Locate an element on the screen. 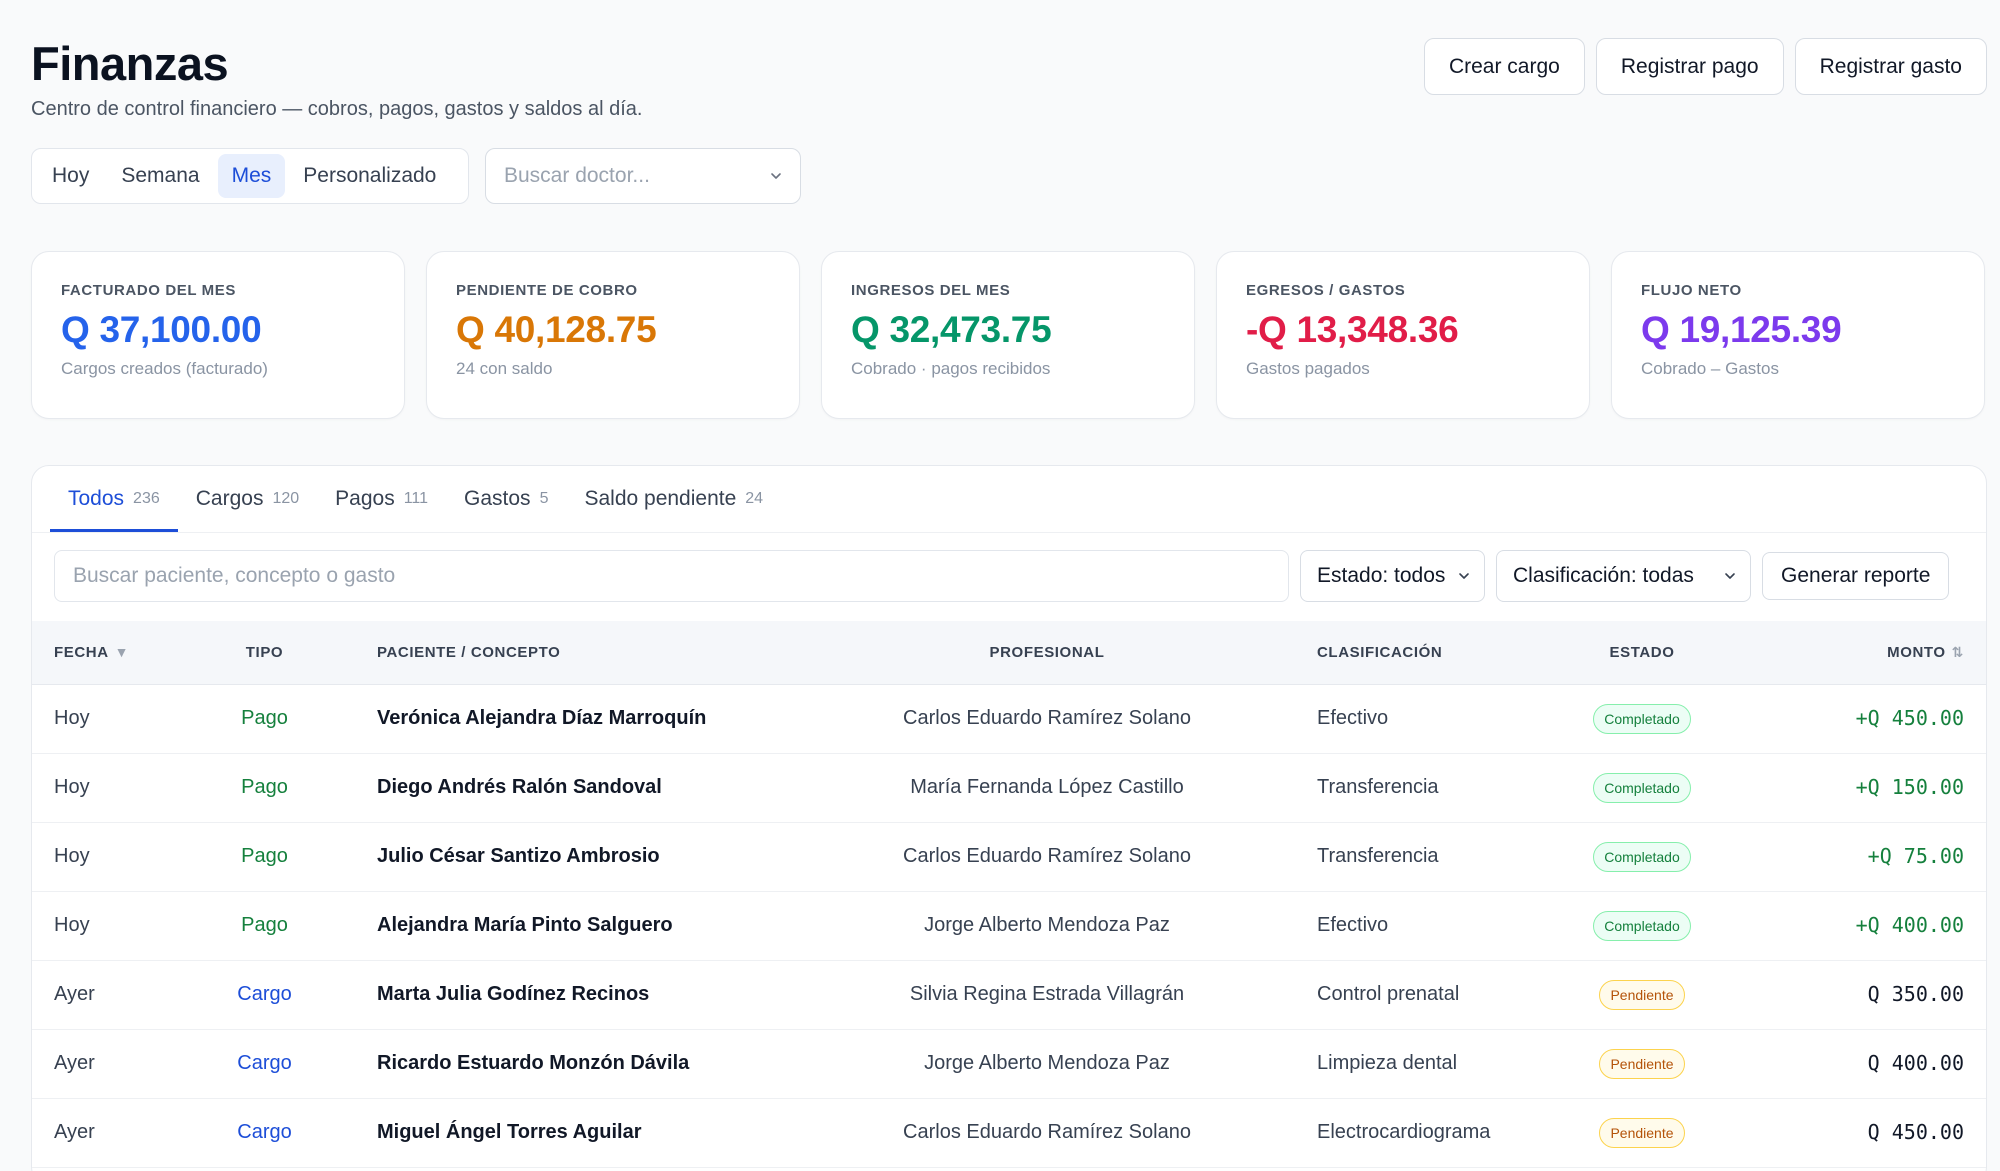 This screenshot has width=2000, height=1171. cell-clasificacion: Electrocardiograma is located at coordinates (1402, 1133).